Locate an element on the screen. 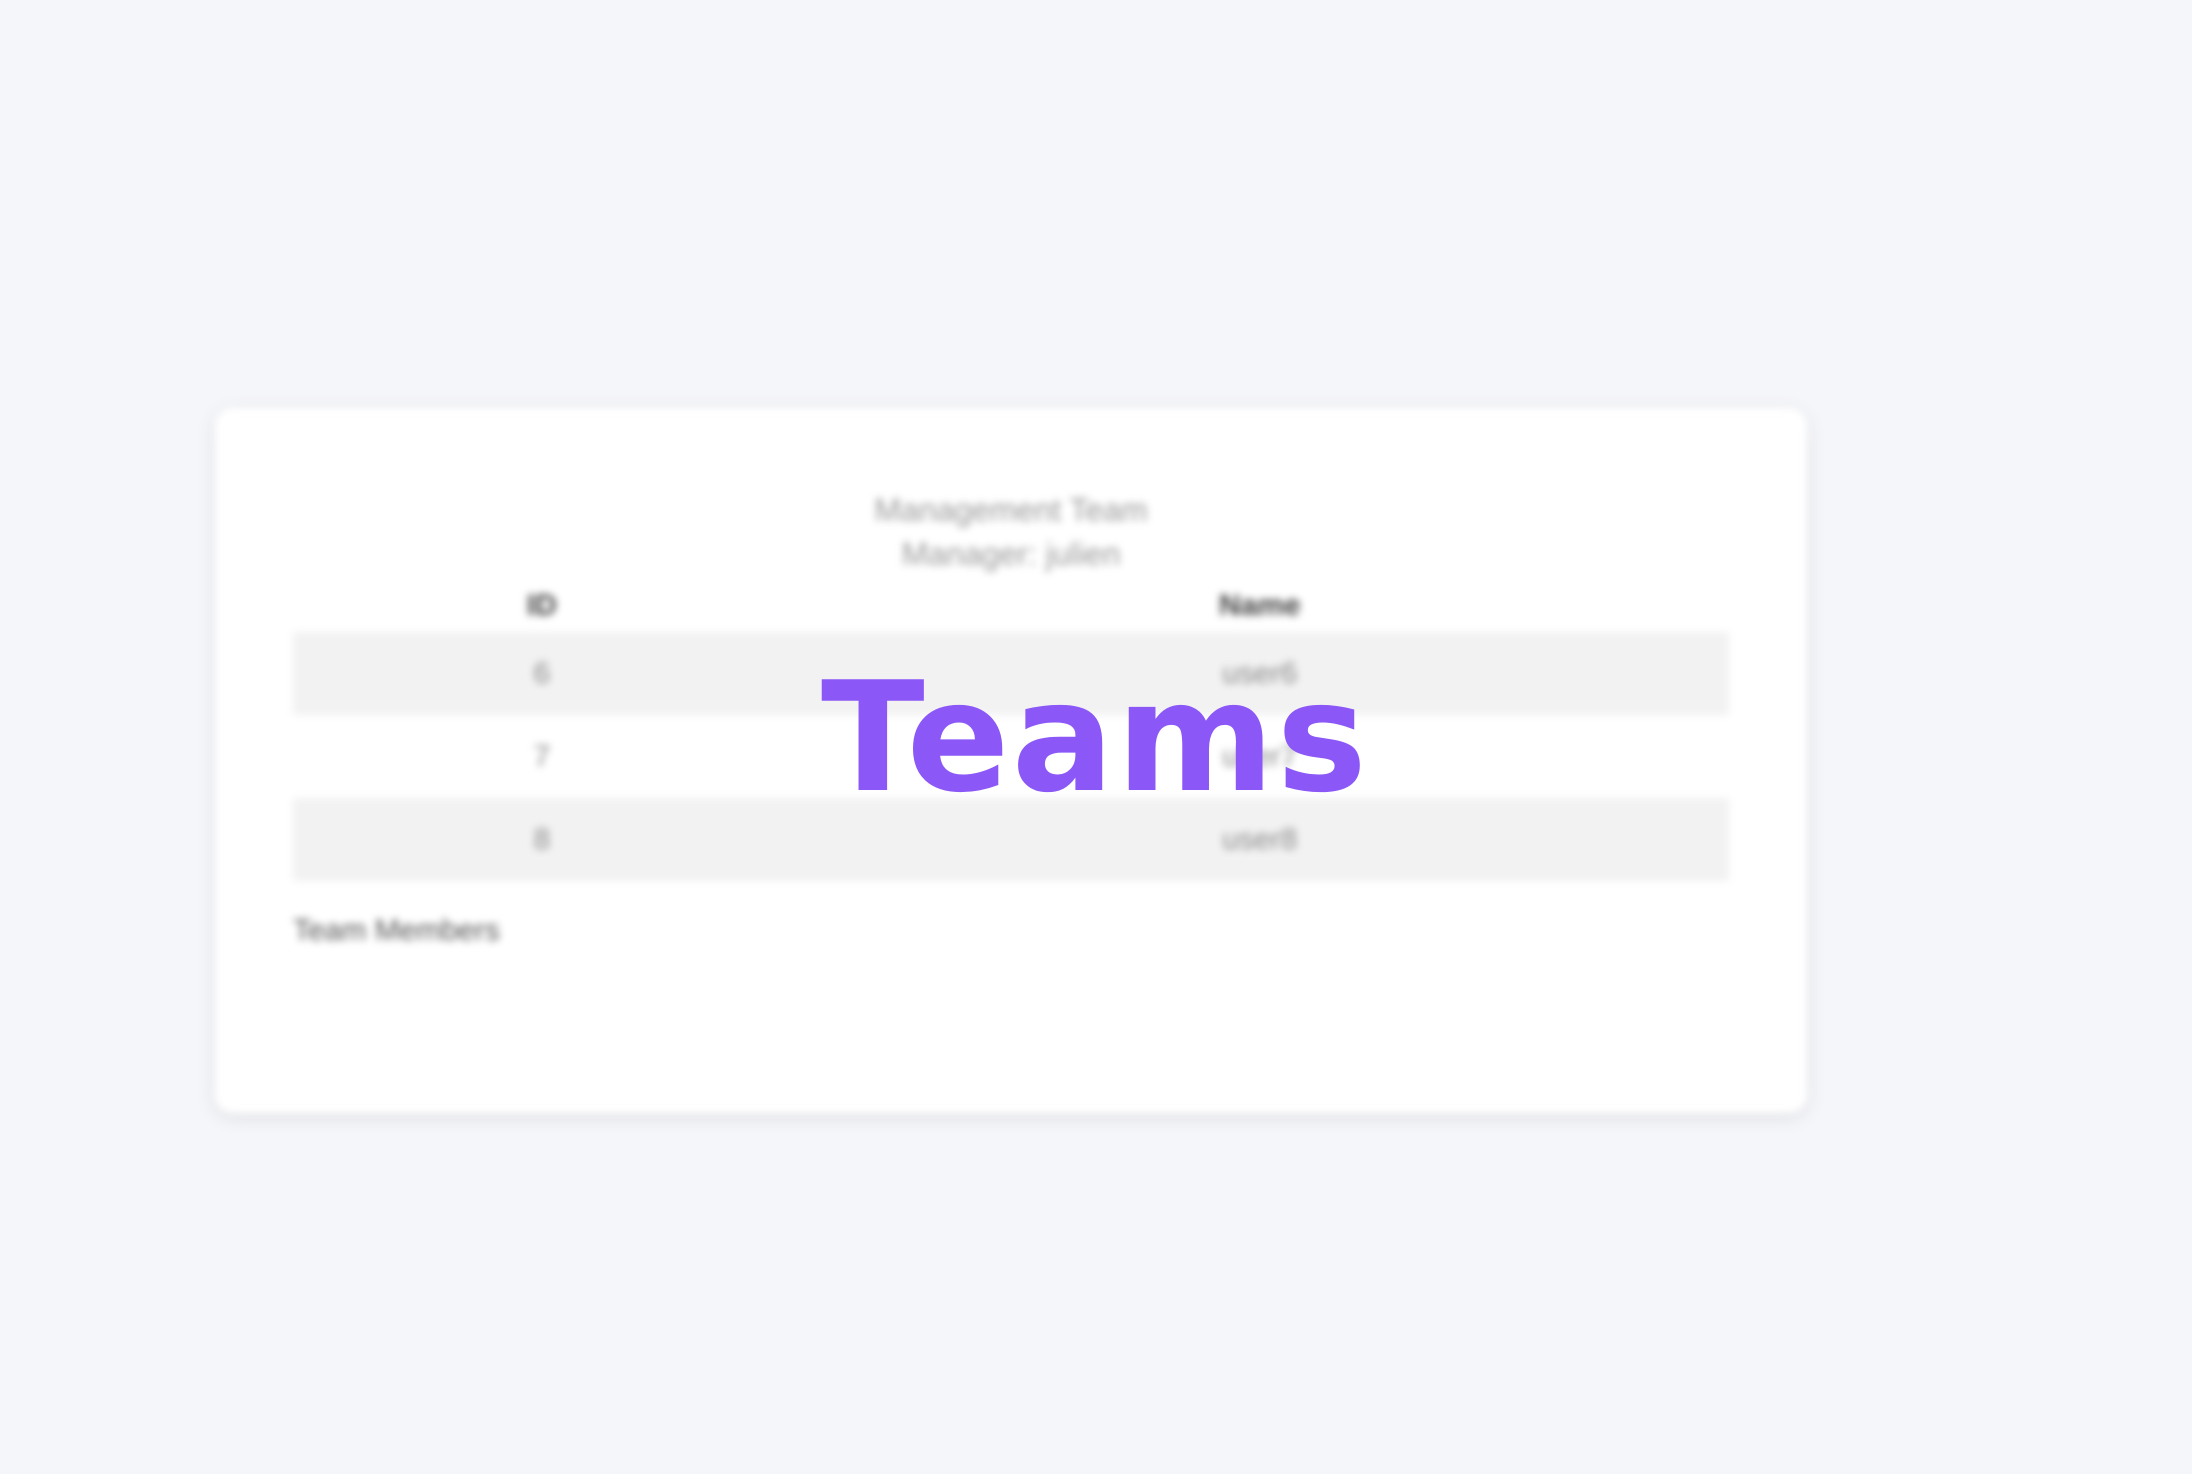  column-header-name: Name is located at coordinates (1259, 605).